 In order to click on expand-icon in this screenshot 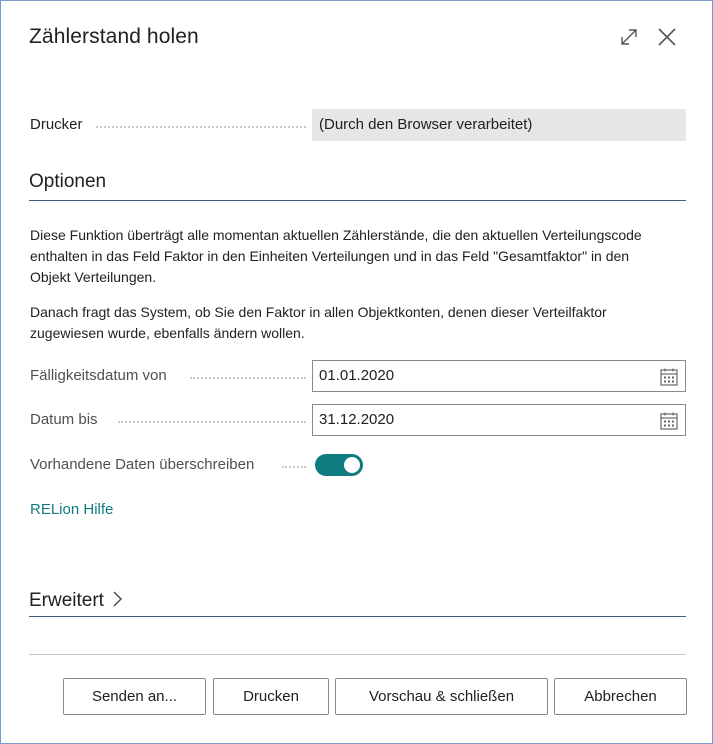, I will do `click(629, 37)`.